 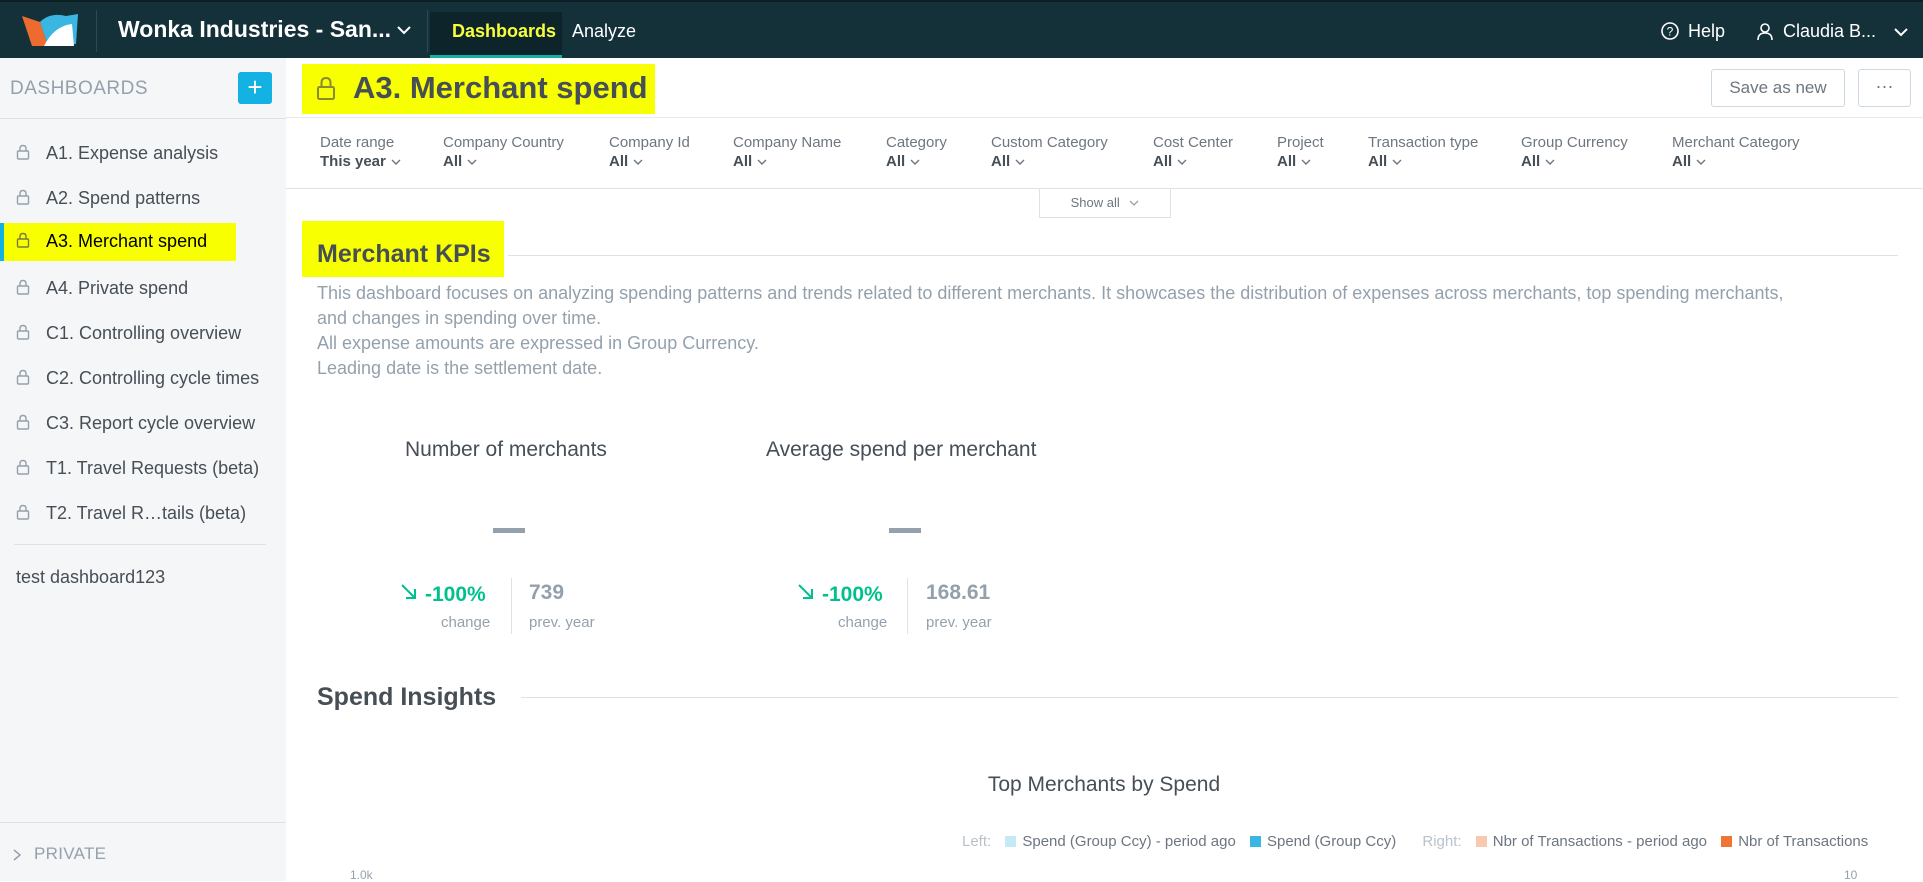 I want to click on sidebar-item-c3: C3. Report cycle overview, so click(x=143, y=423).